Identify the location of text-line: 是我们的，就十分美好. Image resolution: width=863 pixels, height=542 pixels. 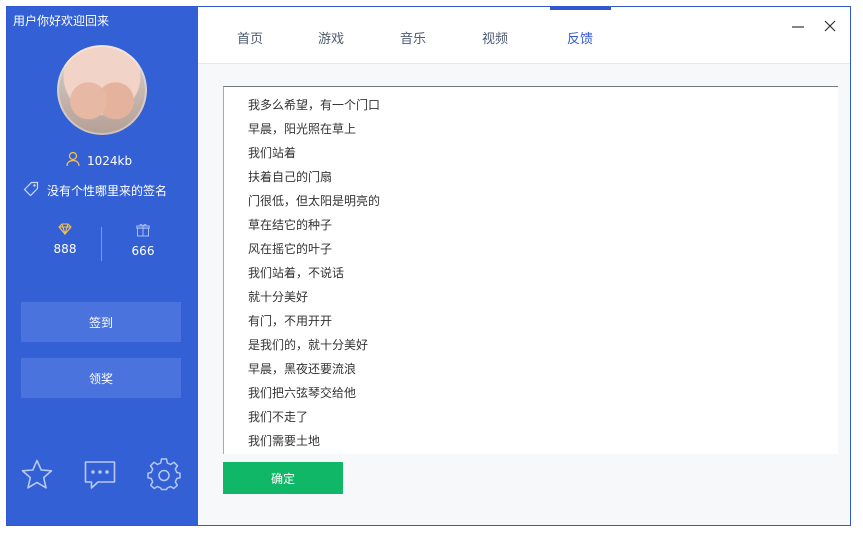
(308, 345).